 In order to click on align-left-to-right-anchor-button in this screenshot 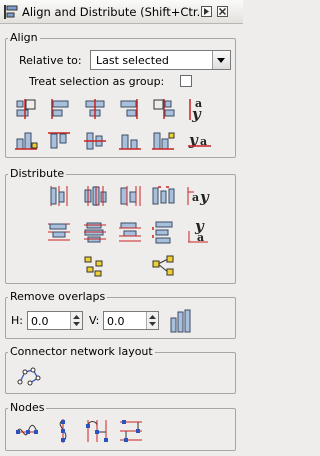, I will do `click(163, 109)`.